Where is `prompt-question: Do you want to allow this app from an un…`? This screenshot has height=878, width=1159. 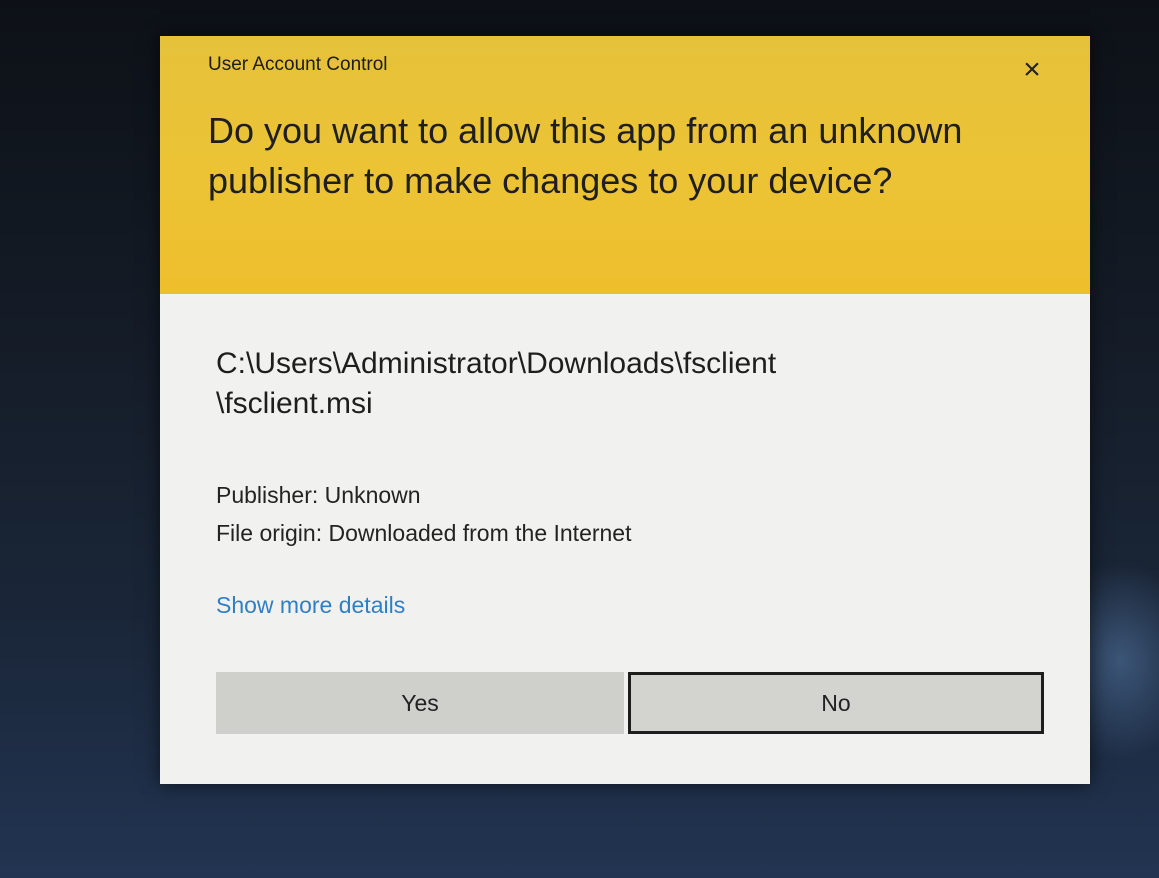
prompt-question: Do you want to allow this app from an un… is located at coordinates (585, 155).